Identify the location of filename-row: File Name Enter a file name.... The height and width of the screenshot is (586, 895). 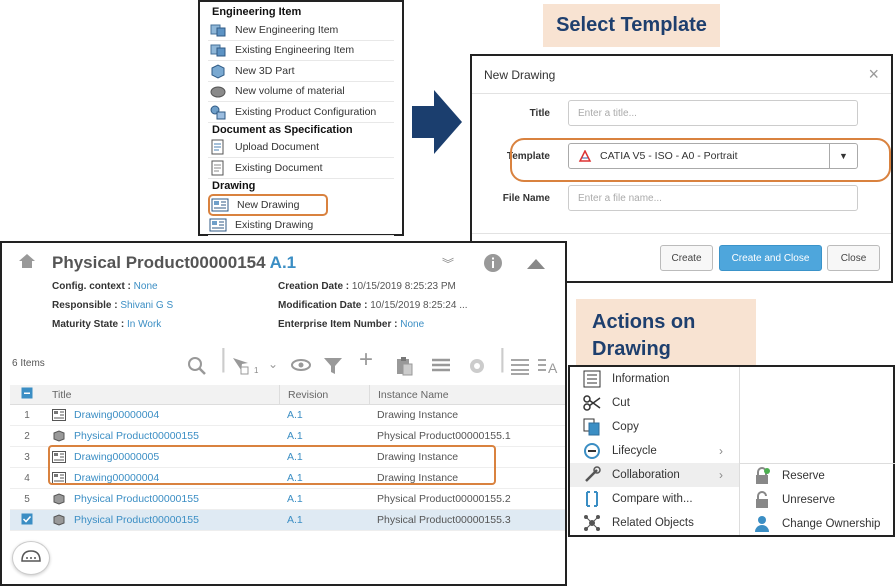
(681, 198).